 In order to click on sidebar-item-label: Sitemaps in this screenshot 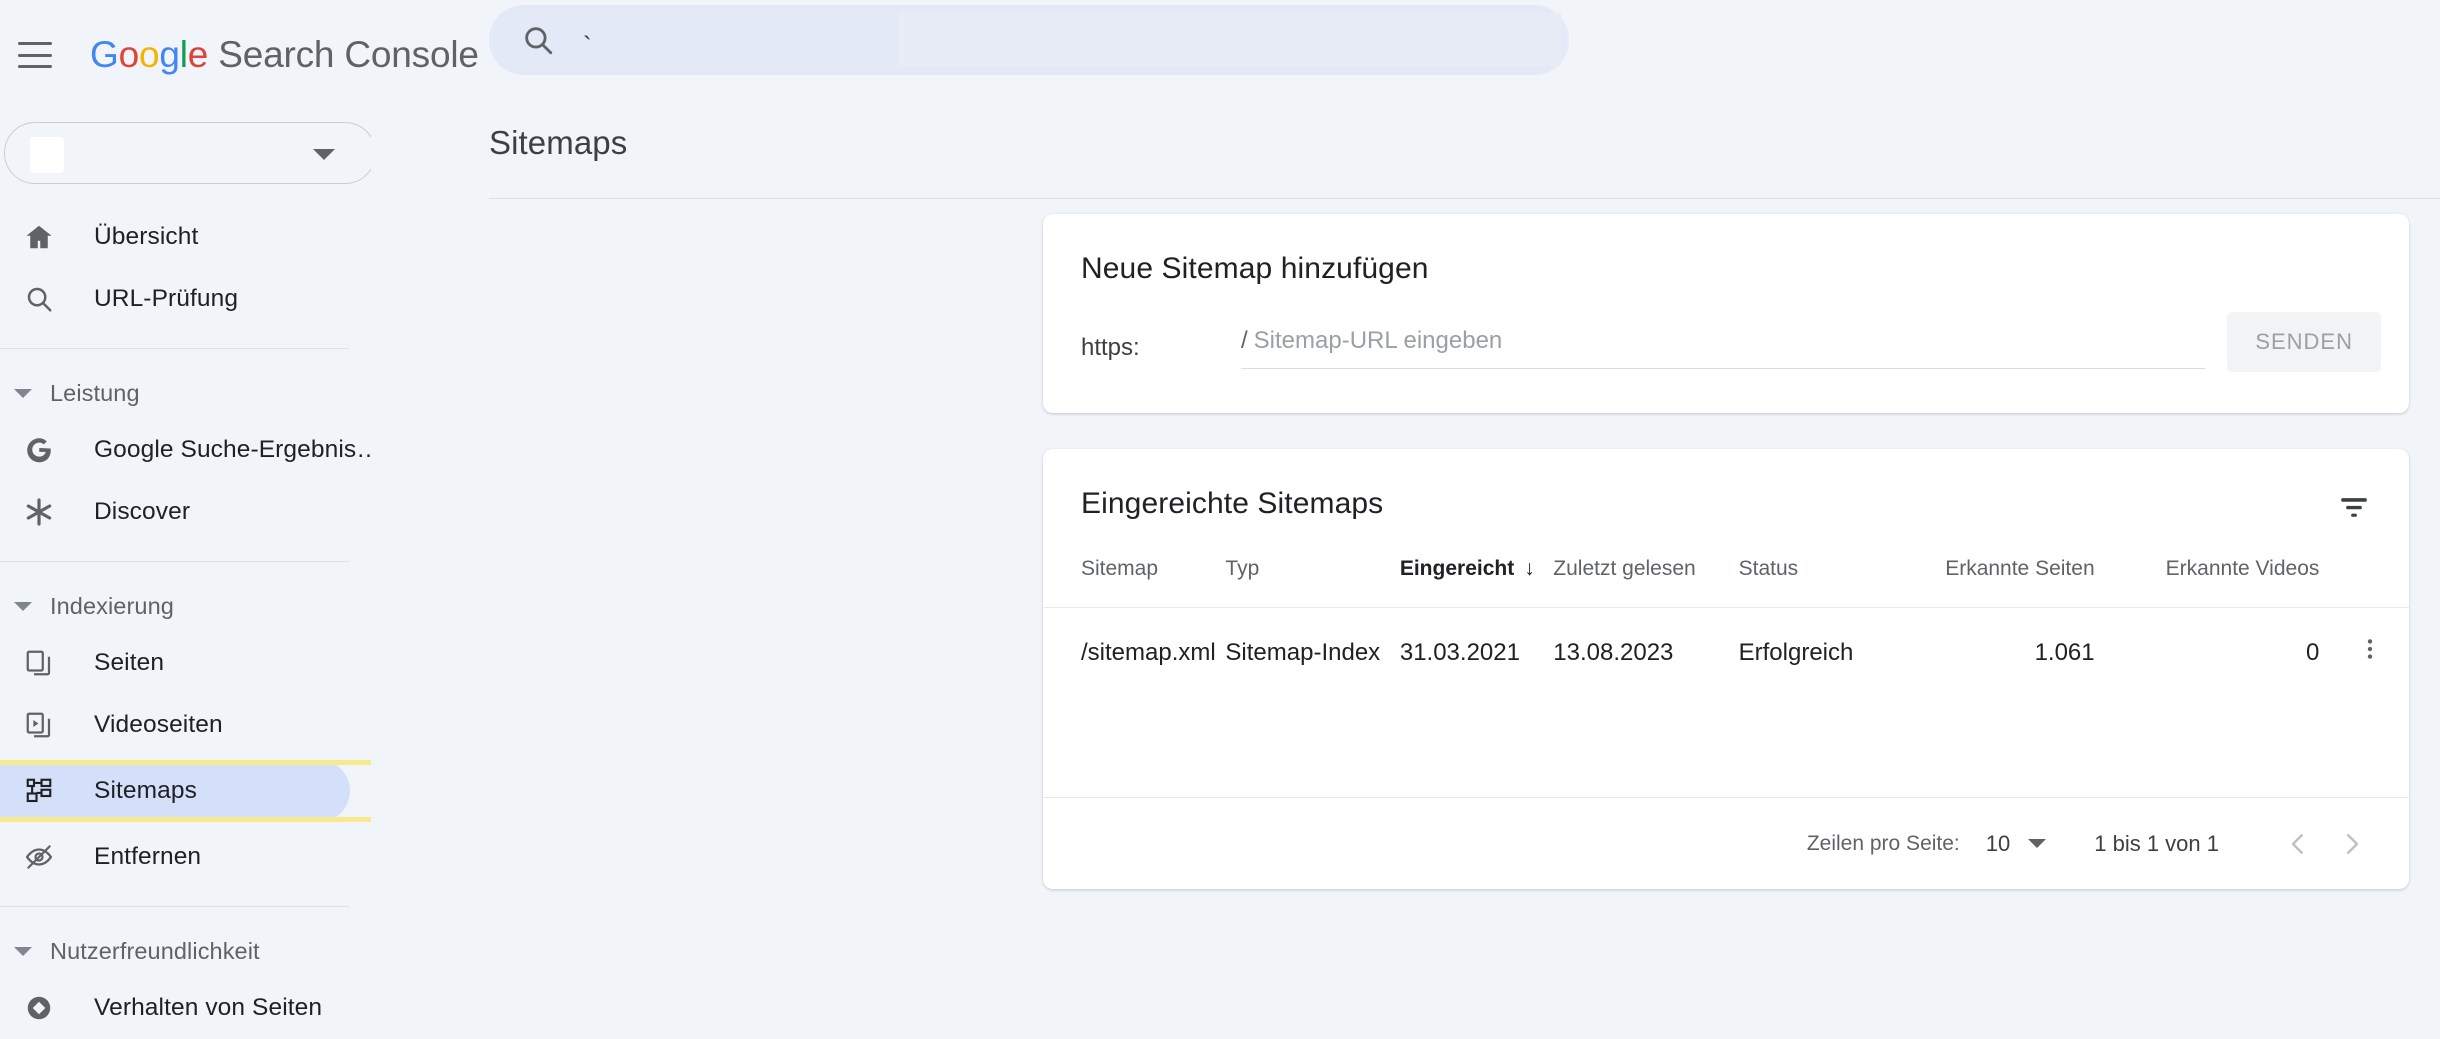, I will do `click(145, 790)`.